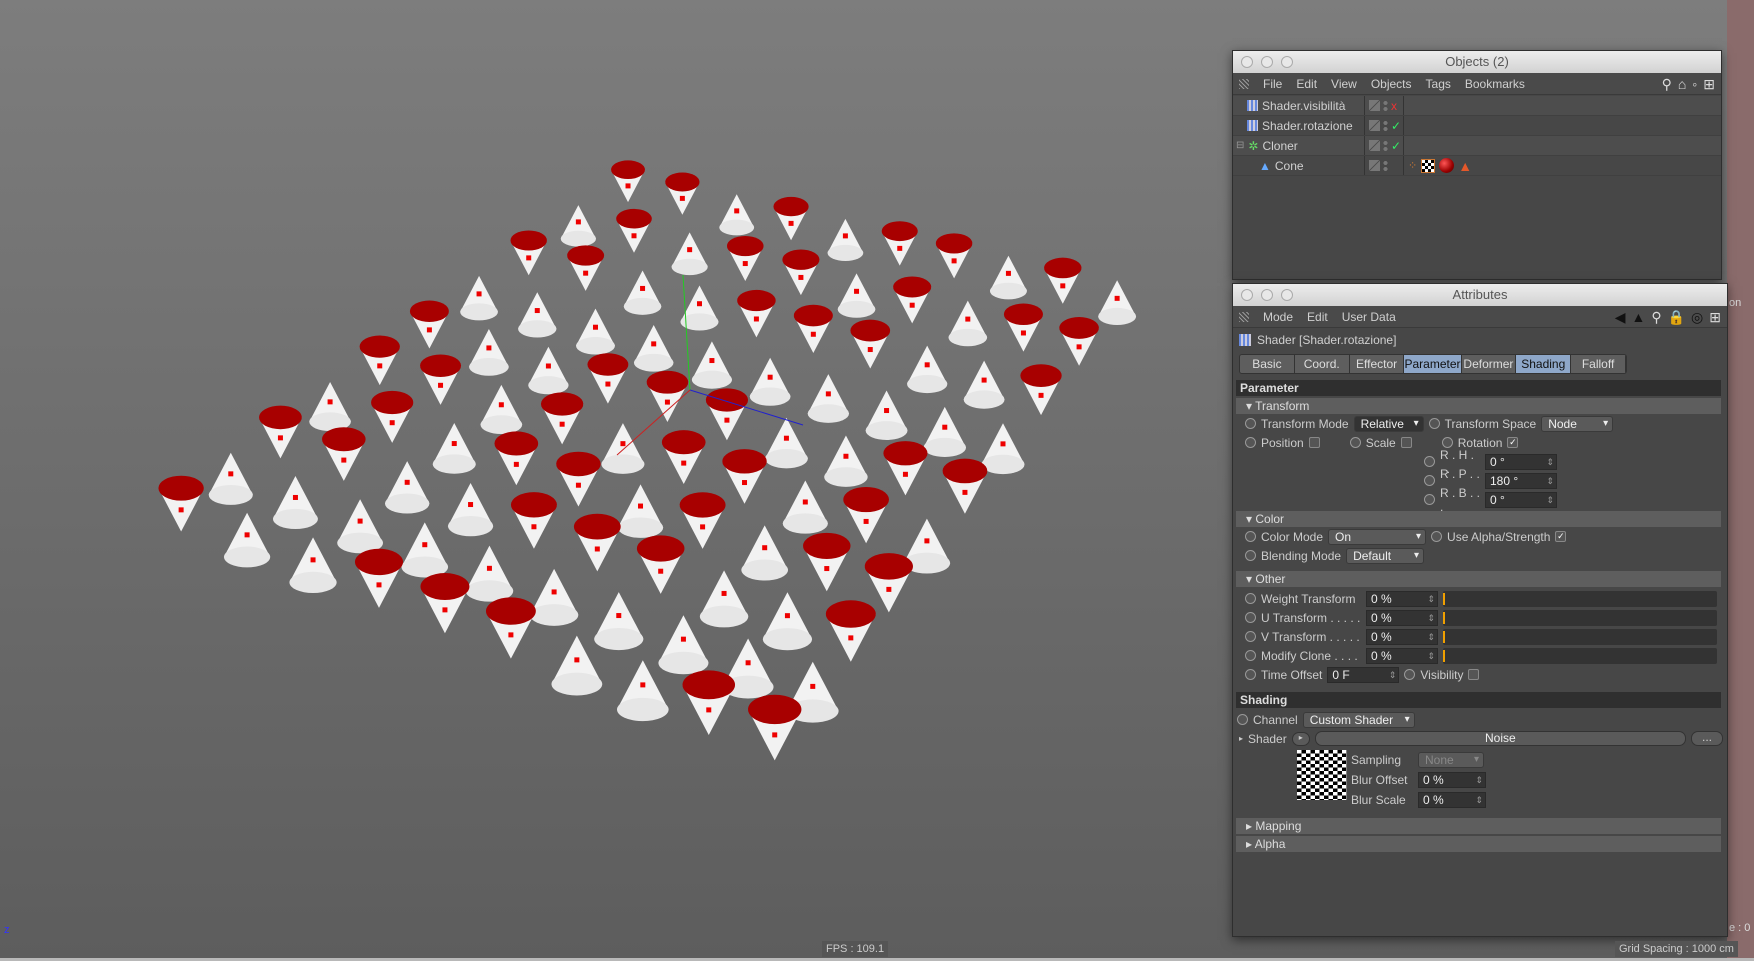  I want to click on attributes-titlebar: Attributes, so click(1480, 295).